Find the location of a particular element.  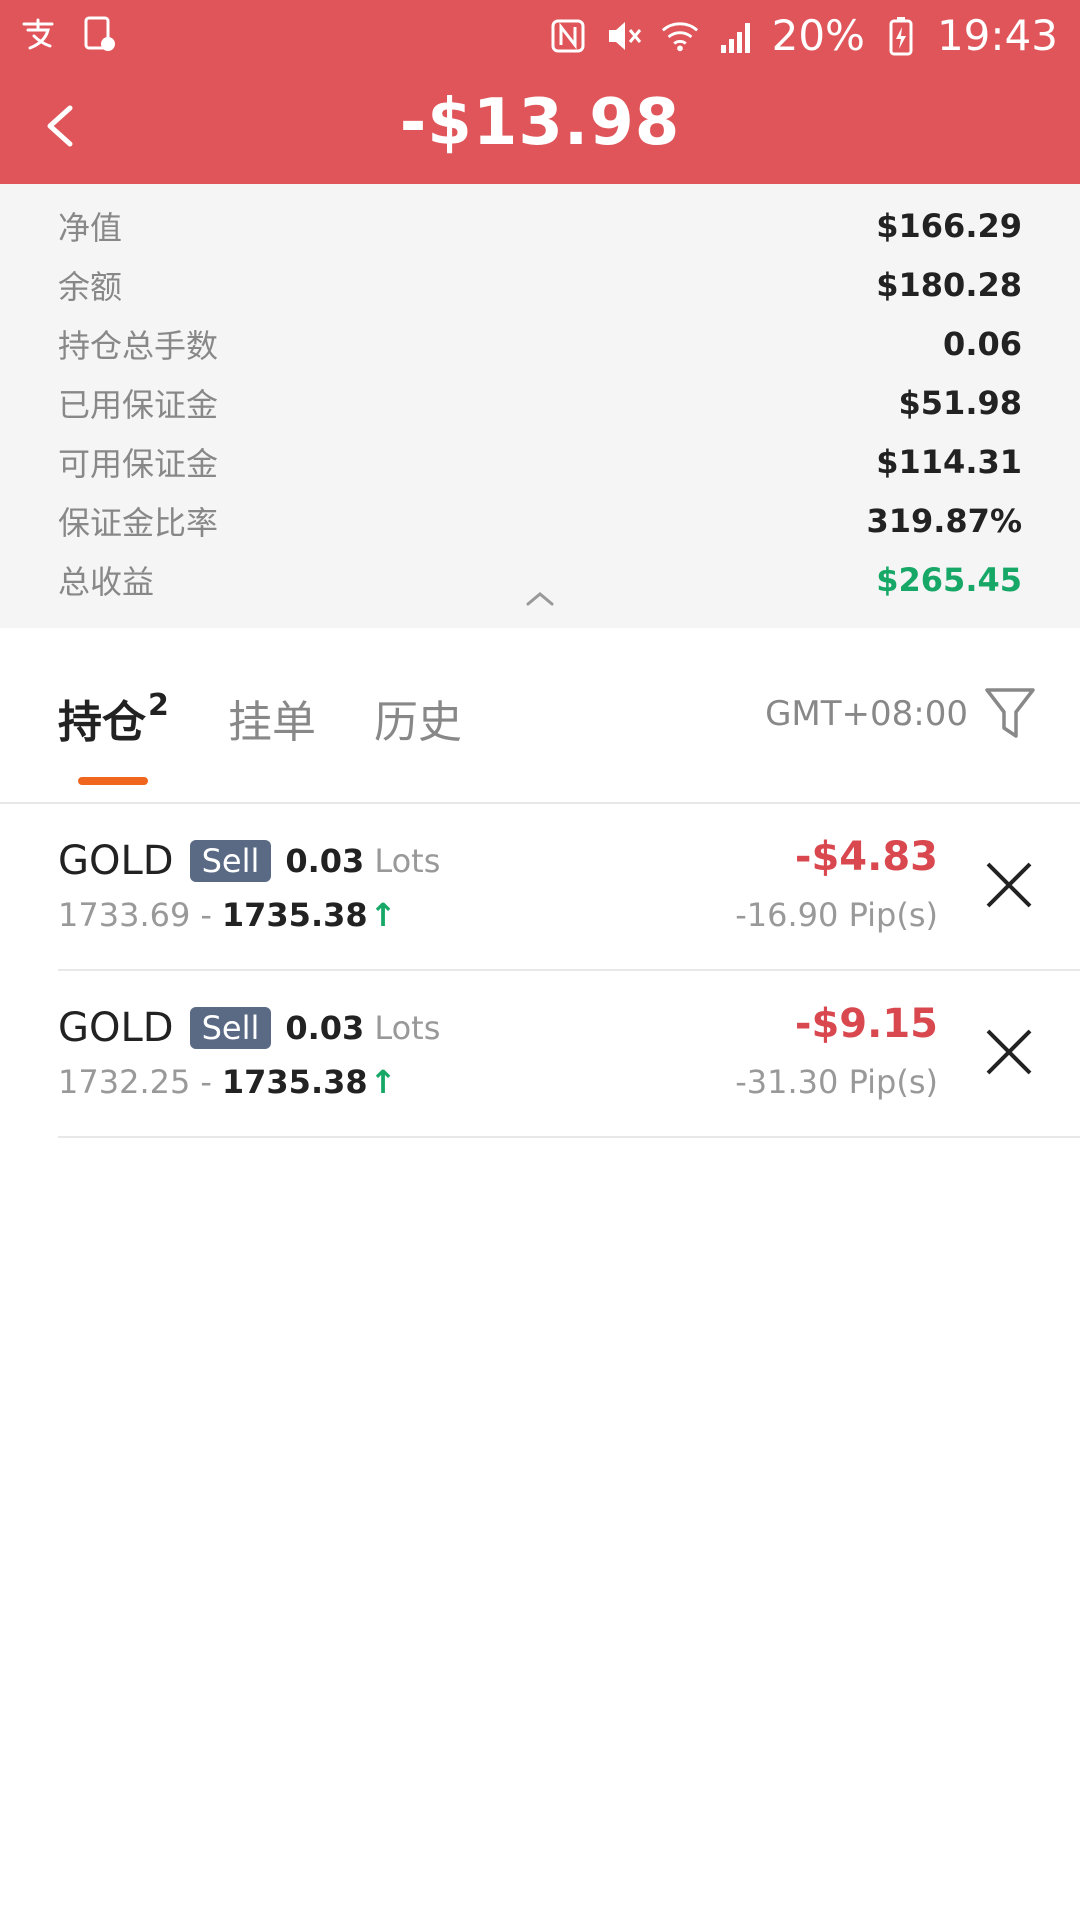

summary-value: $114.31 is located at coordinates (949, 461).